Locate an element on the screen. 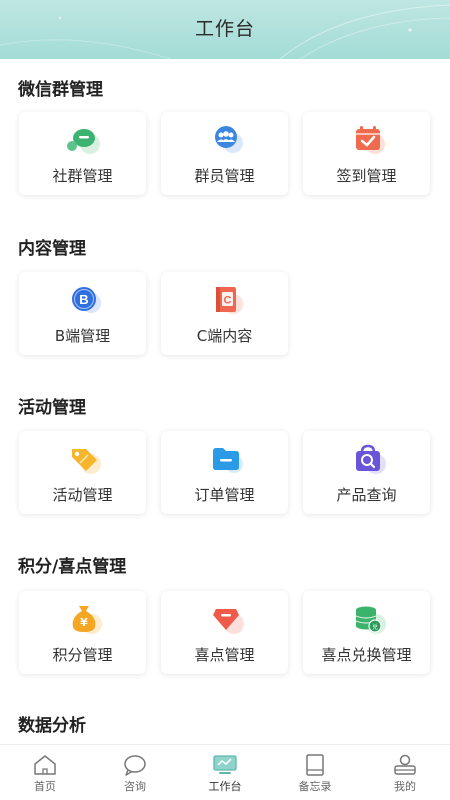 The height and width of the screenshot is (800, 450). section-title-content: 内容管理 is located at coordinates (52, 249).